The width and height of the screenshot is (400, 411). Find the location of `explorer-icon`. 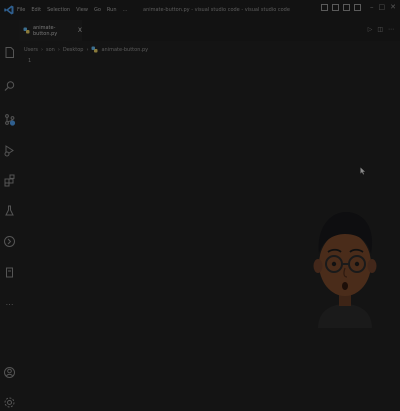

explorer-icon is located at coordinates (9, 52).